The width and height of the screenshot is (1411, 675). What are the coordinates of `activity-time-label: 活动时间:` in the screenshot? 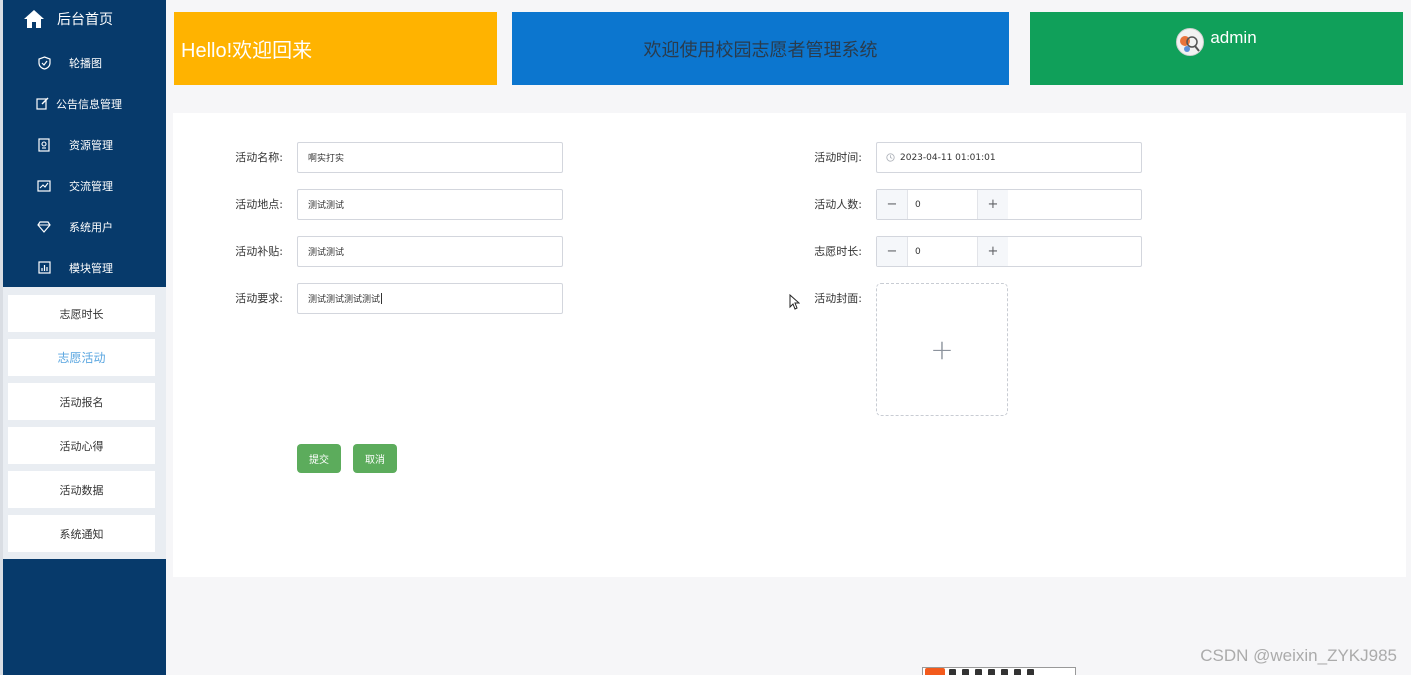 It's located at (838, 157).